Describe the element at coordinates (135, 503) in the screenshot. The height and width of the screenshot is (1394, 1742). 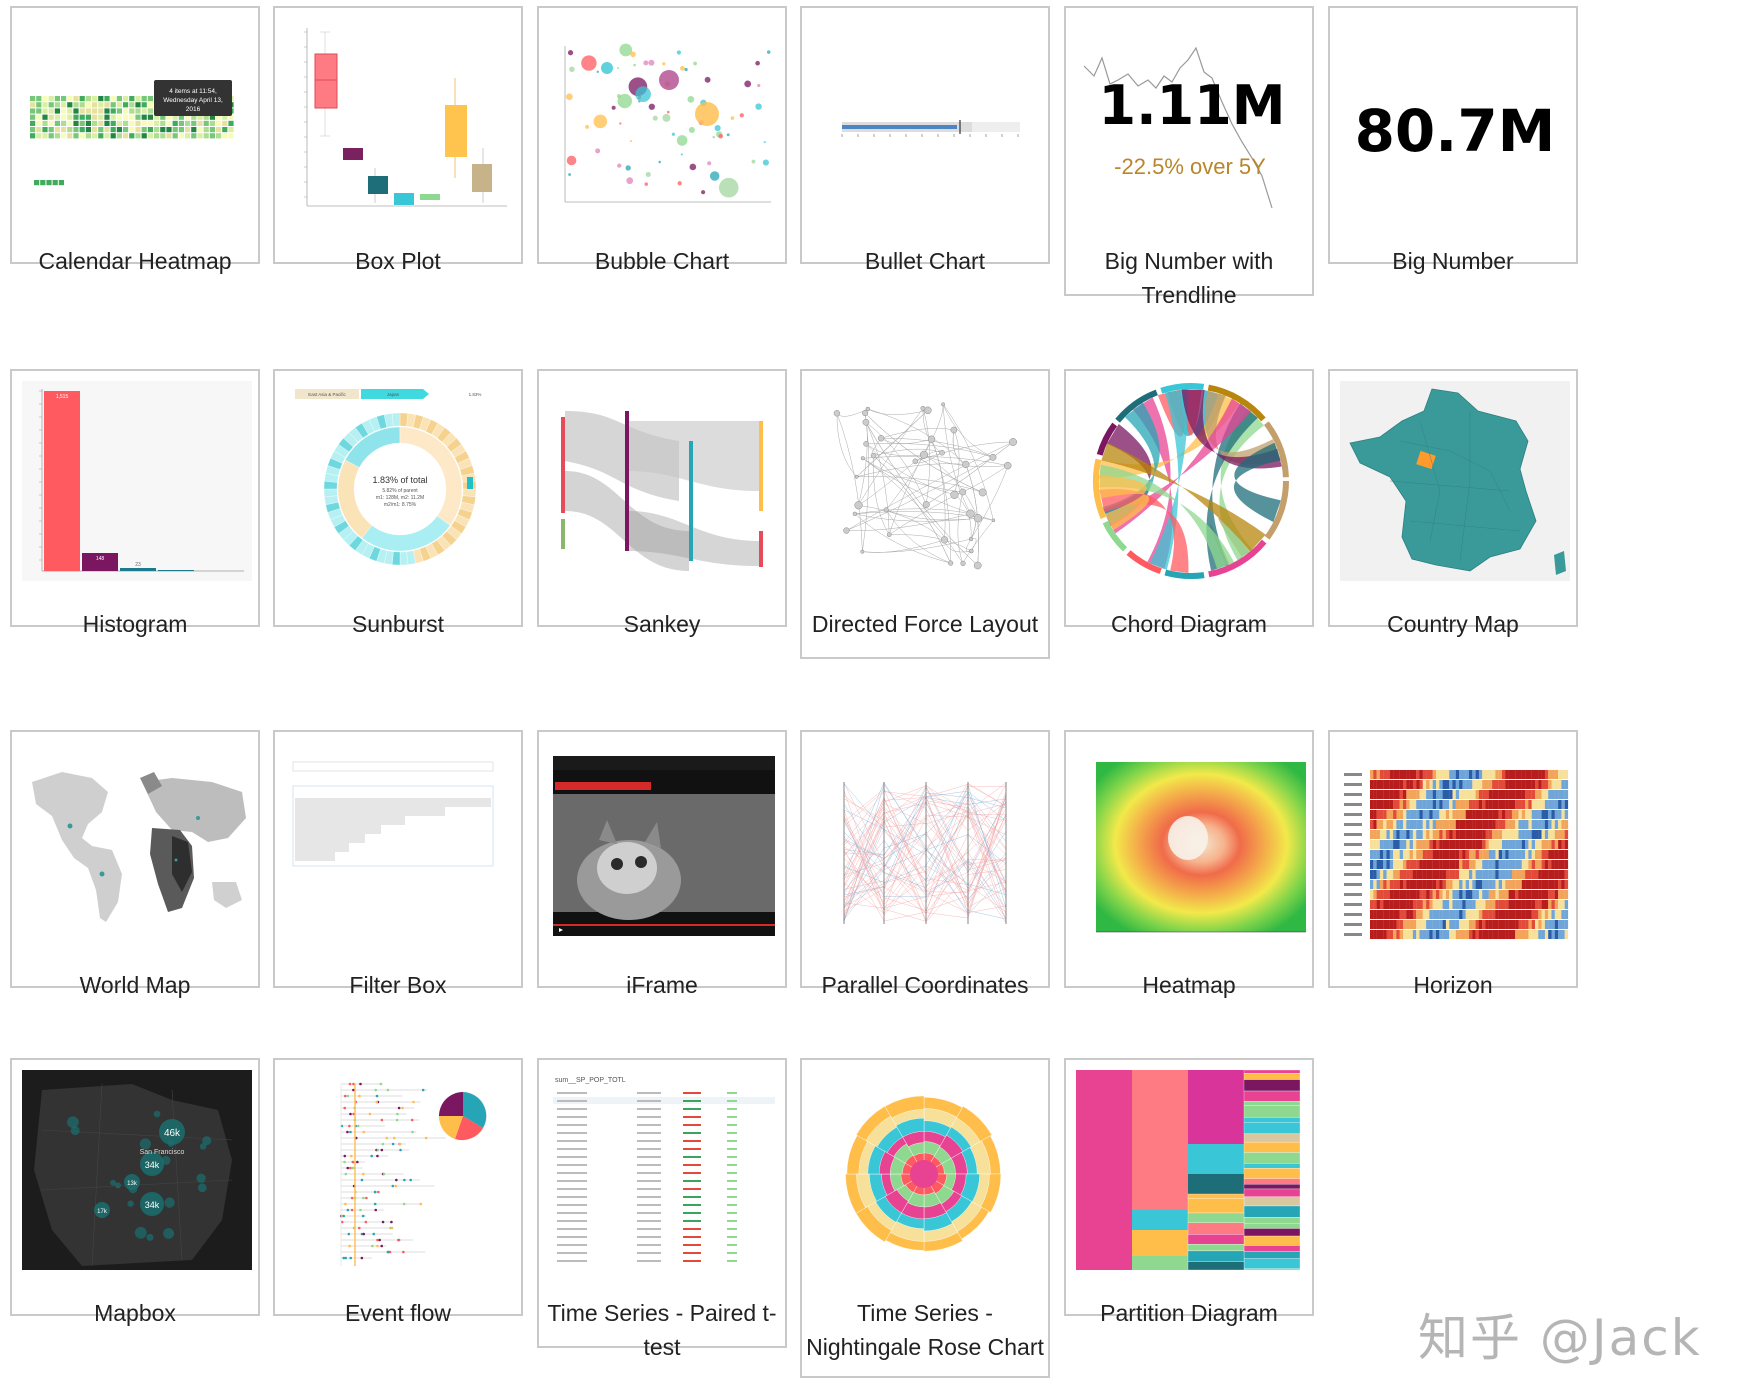
I see `chart-card-histogram: 1,515 148 23 Histogram` at that location.